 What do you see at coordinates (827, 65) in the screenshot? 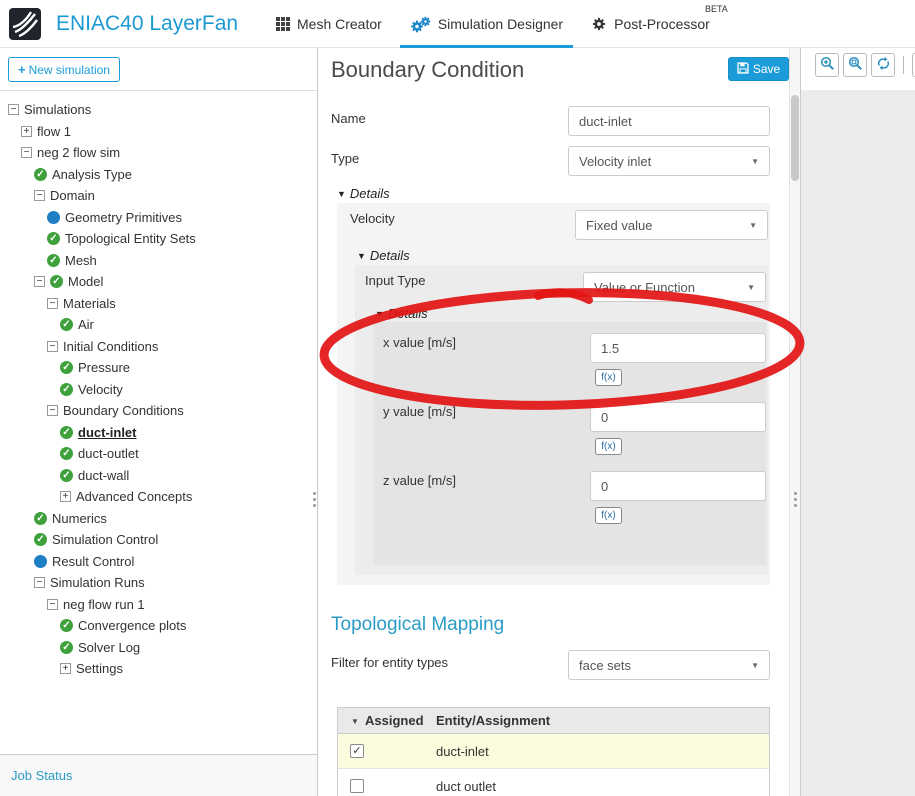
I see `zoom-in-button` at bounding box center [827, 65].